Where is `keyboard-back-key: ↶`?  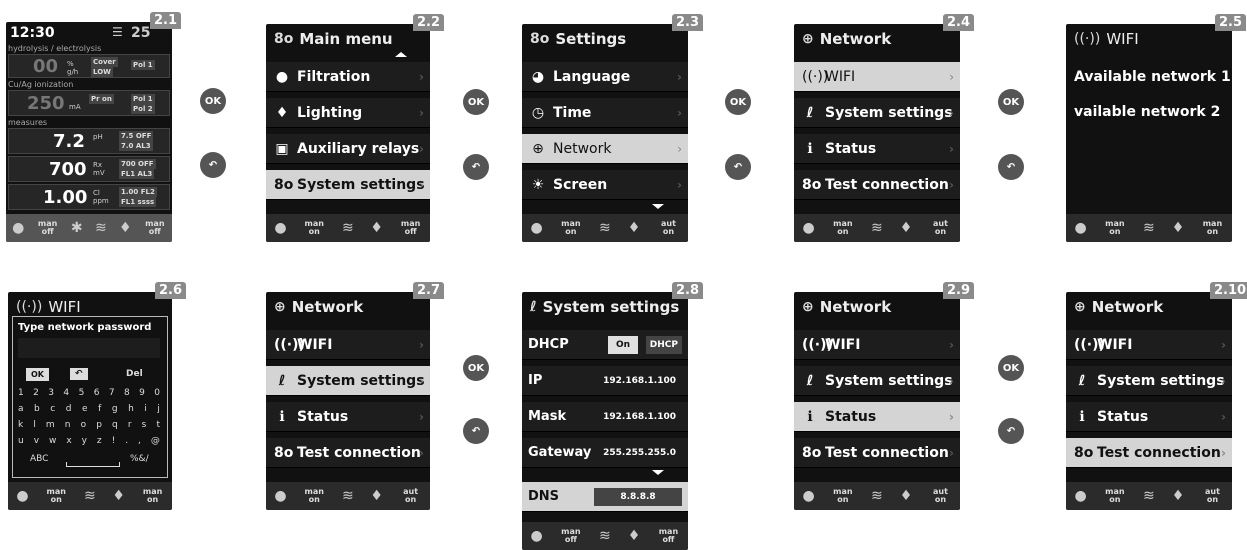 keyboard-back-key: ↶ is located at coordinates (79, 374).